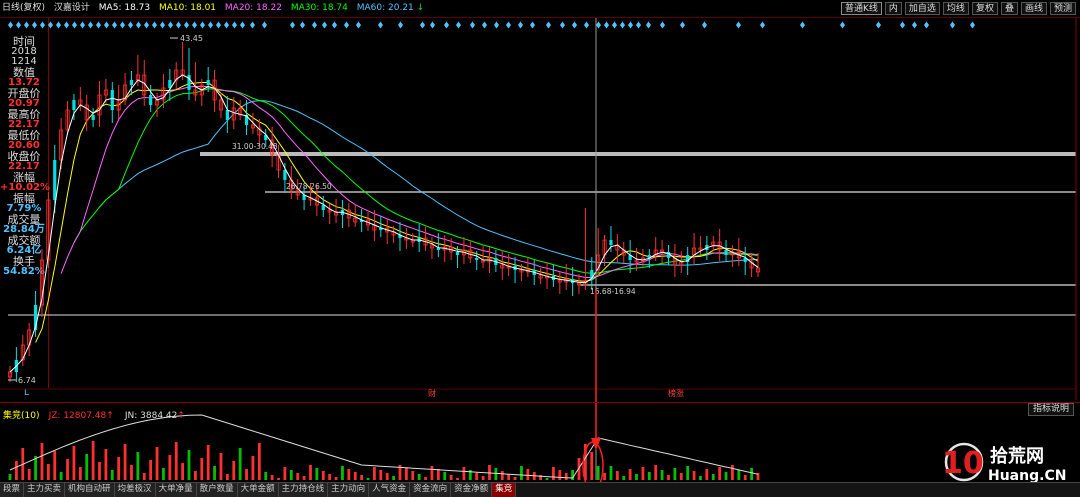 The width and height of the screenshot is (1080, 497). Describe the element at coordinates (540, 411) in the screenshot. I see `sub-indicator-header: 集竞(10) JZ: 12807.48↑ JN: 3884.42↑` at that location.